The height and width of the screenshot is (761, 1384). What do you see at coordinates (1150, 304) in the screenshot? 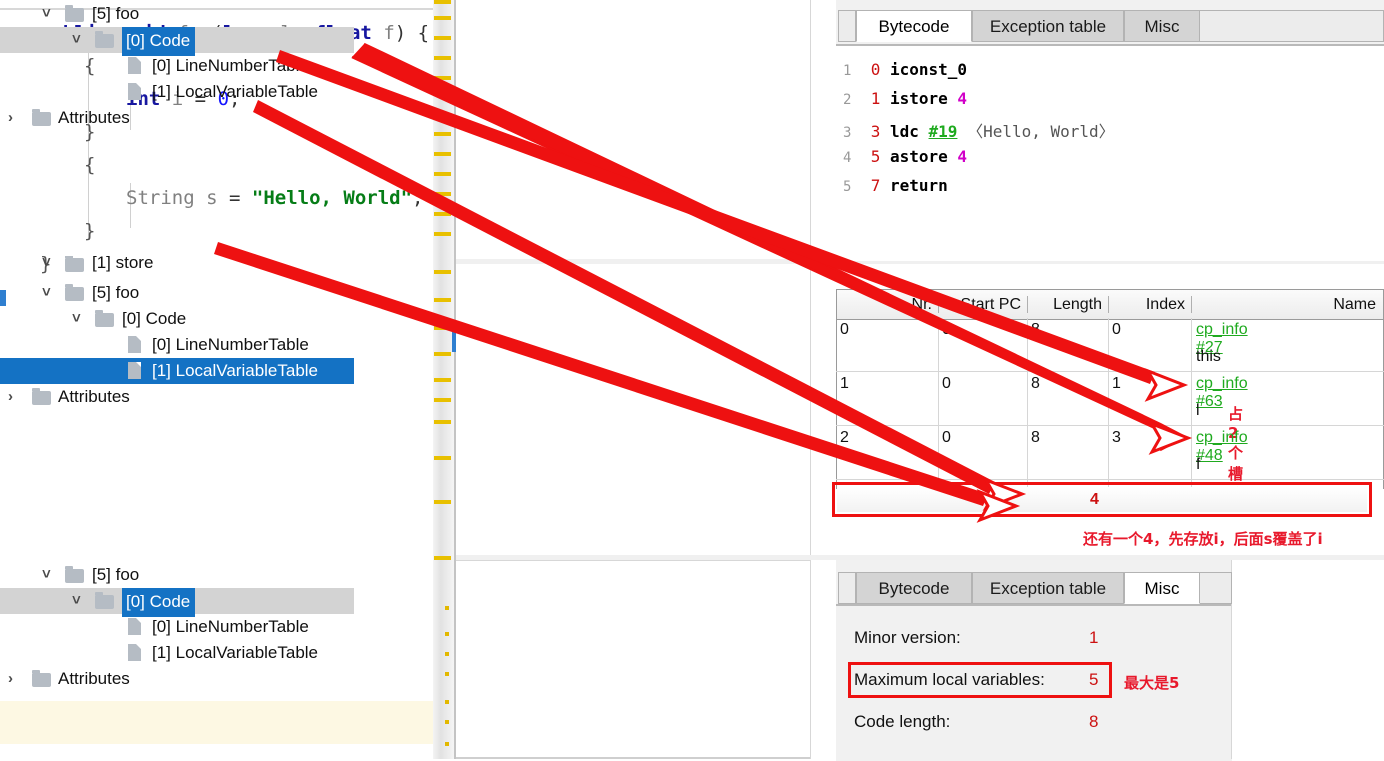
I see `lvt-col-index: Index` at bounding box center [1150, 304].